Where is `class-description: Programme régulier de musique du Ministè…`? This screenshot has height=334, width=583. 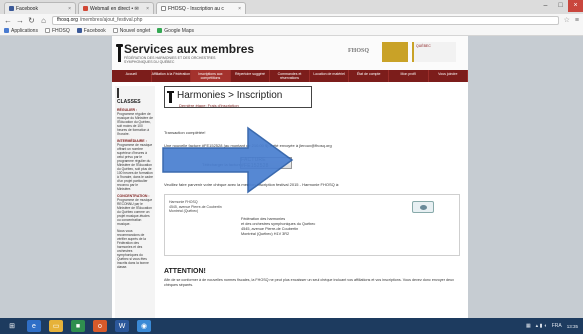
class-description: Programme régulier de musique du Ministè… is located at coordinates (135, 124).